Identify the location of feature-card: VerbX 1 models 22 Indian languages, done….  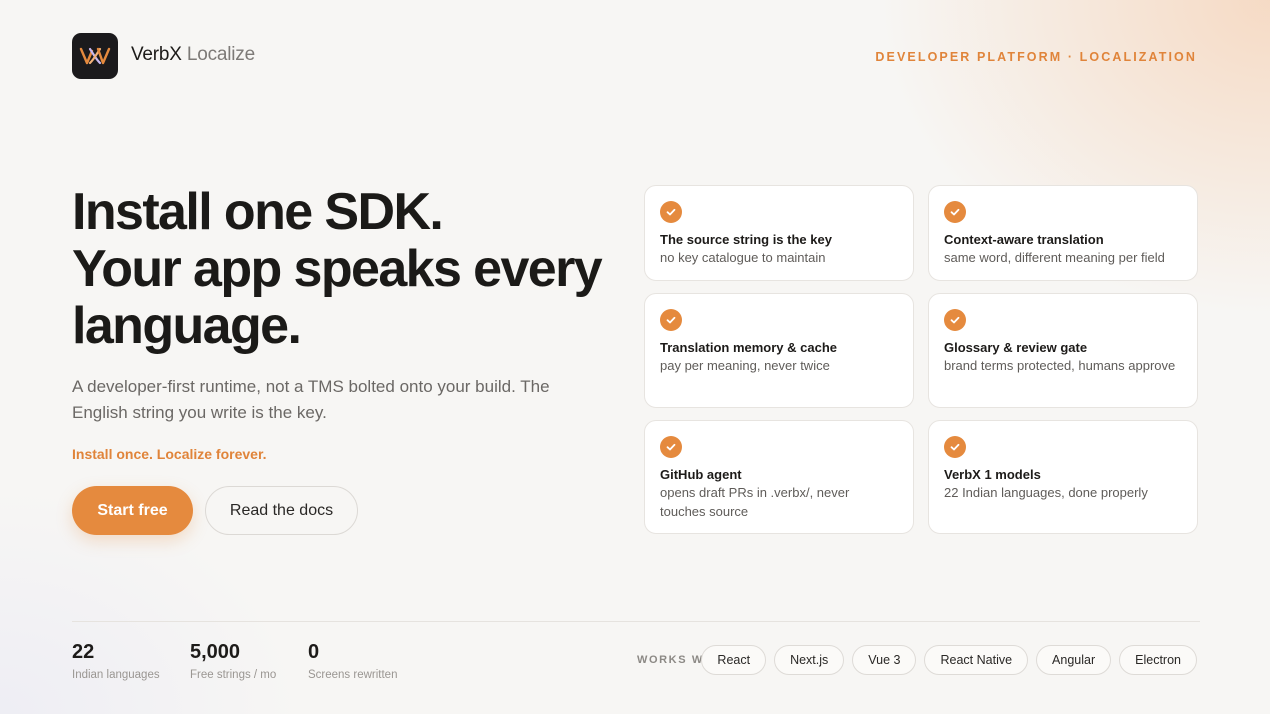
(1063, 477).